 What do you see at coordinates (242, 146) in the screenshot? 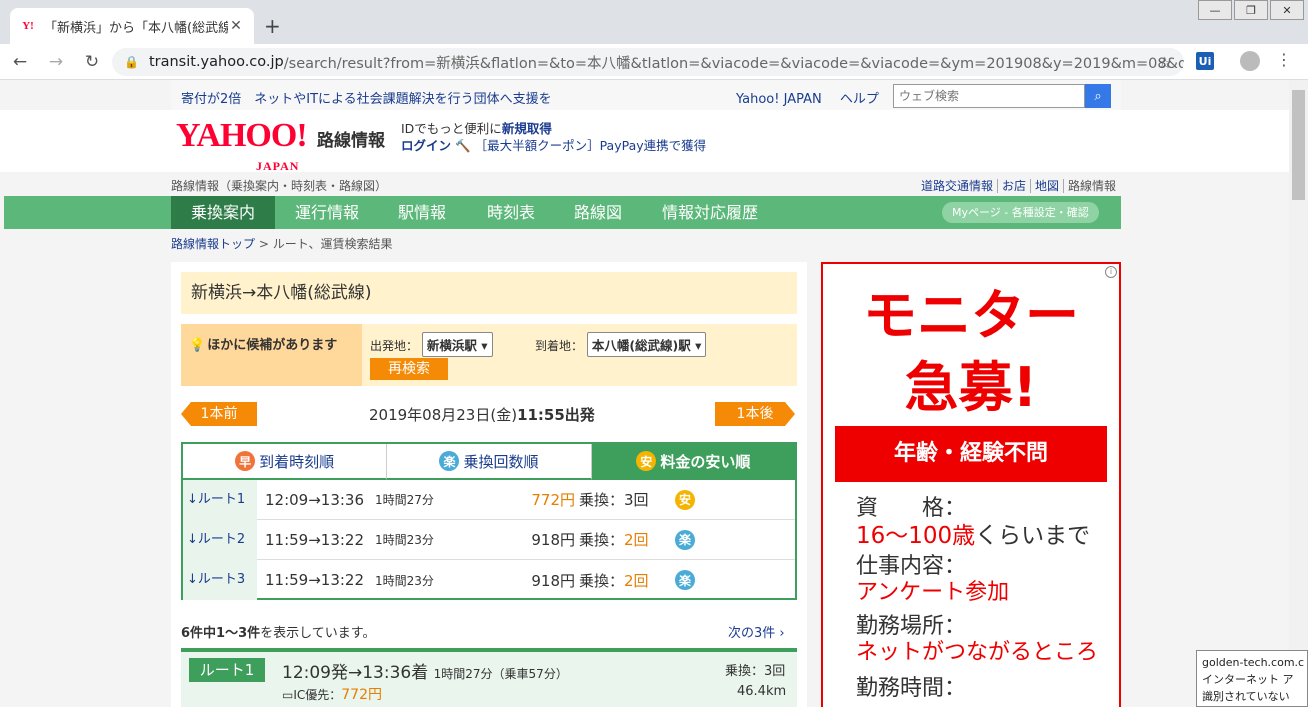
I see `yahoo-logo: YAHOO! JAPAN` at bounding box center [242, 146].